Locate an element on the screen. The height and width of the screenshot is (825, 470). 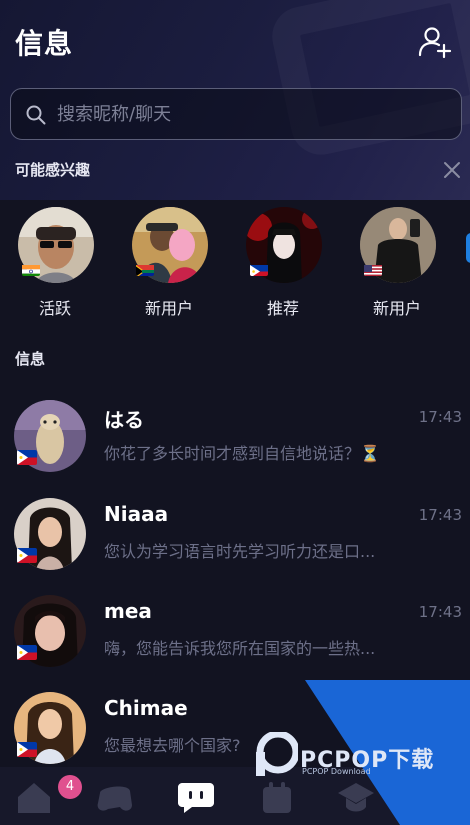
tab-home: 4 is located at coordinates (48, 795).